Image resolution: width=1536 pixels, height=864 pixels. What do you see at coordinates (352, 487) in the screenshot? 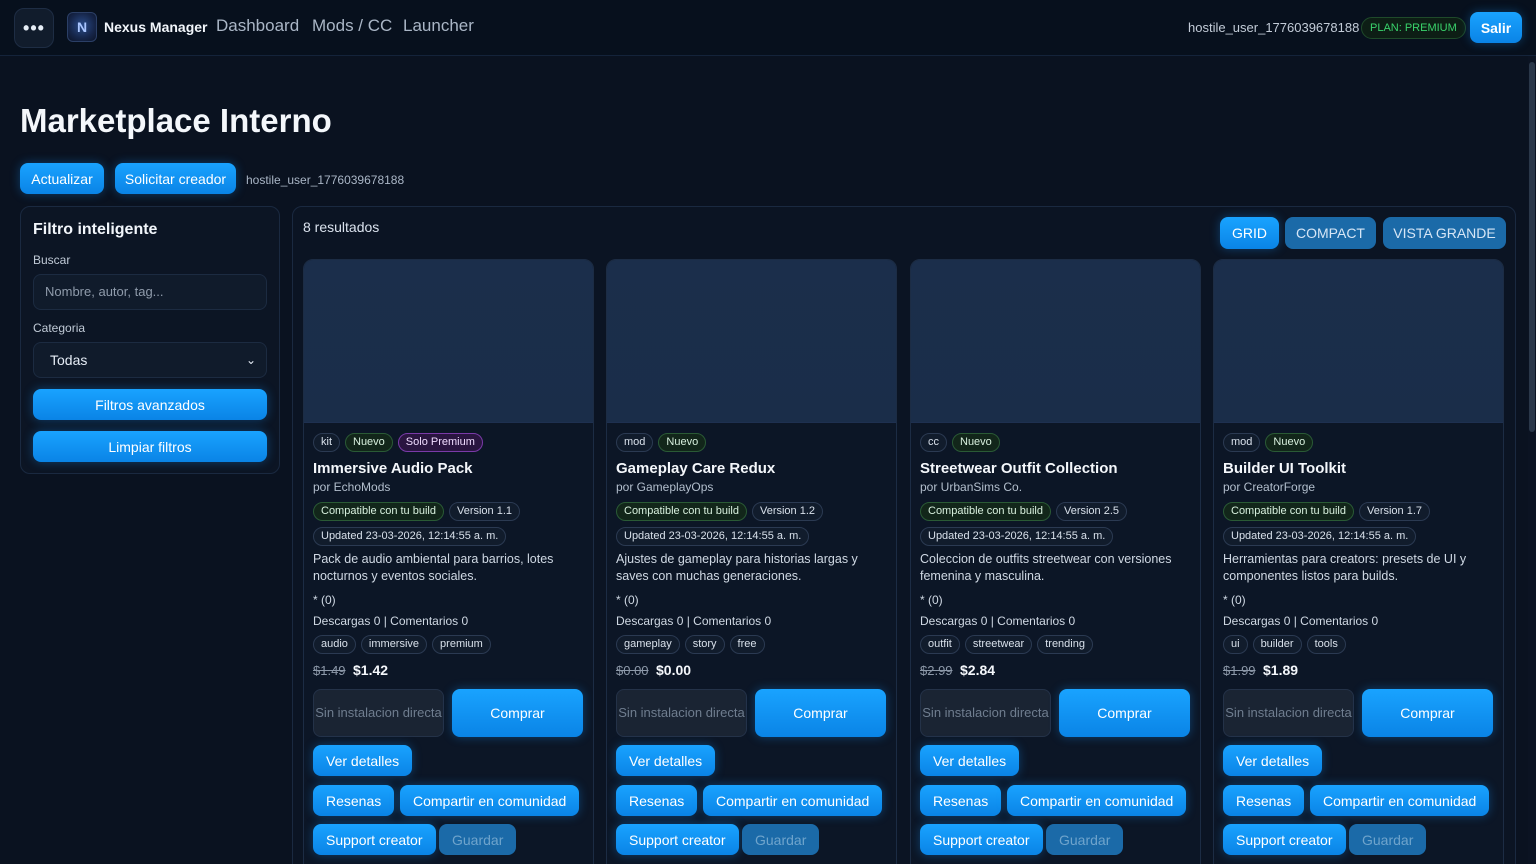
I see `product-author: por EchoMods` at bounding box center [352, 487].